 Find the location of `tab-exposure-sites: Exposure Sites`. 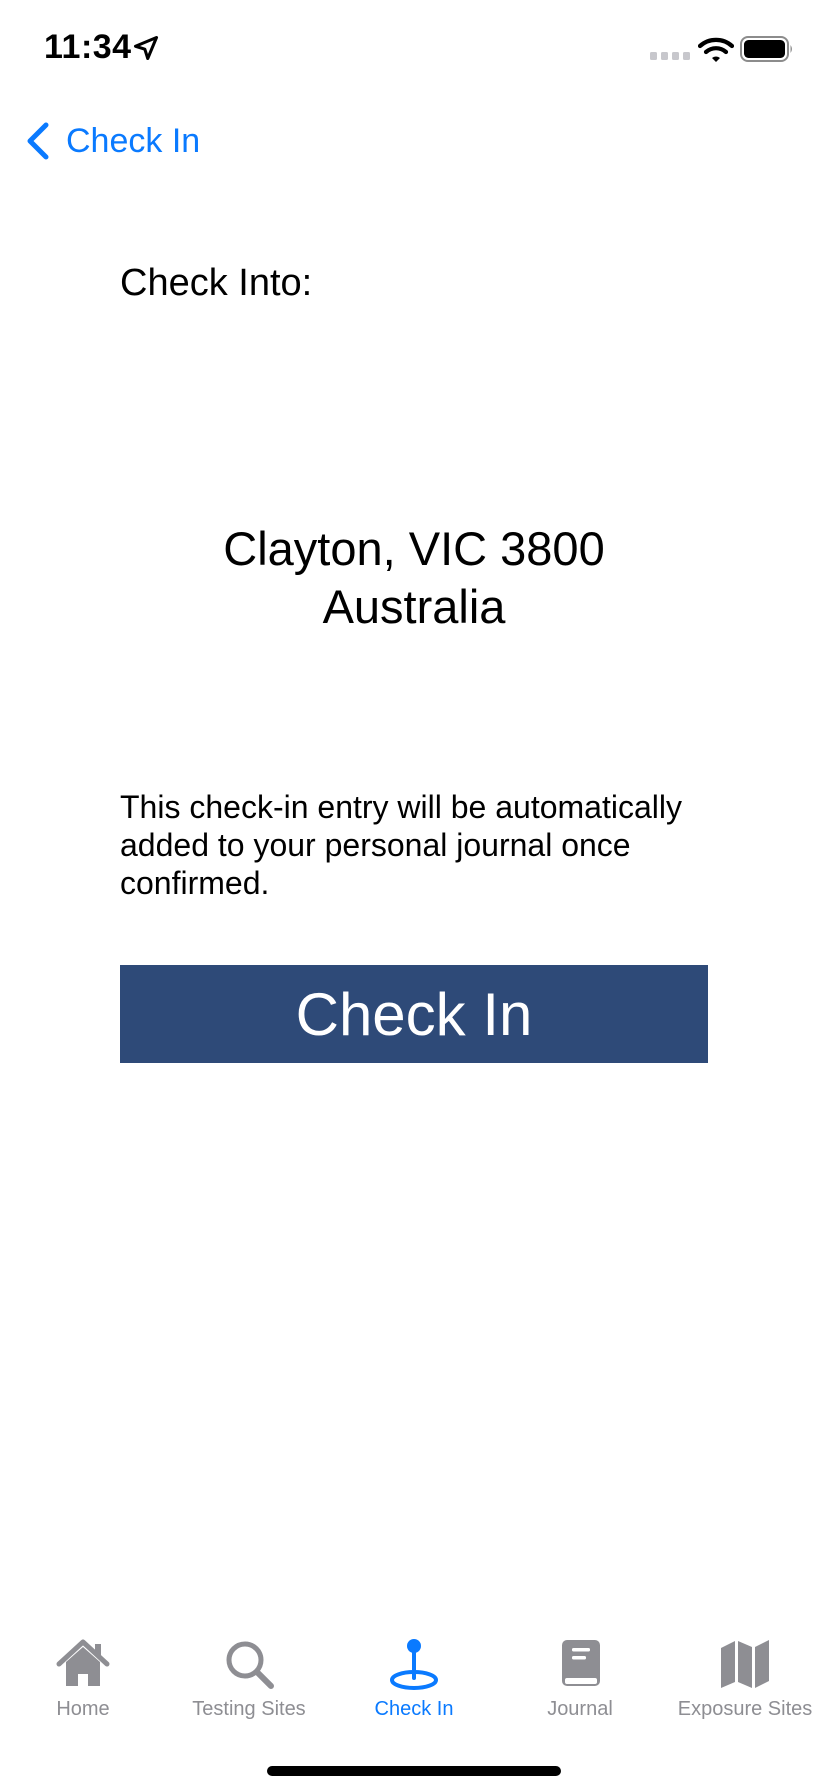

tab-exposure-sites: Exposure Sites is located at coordinates (745, 1671).